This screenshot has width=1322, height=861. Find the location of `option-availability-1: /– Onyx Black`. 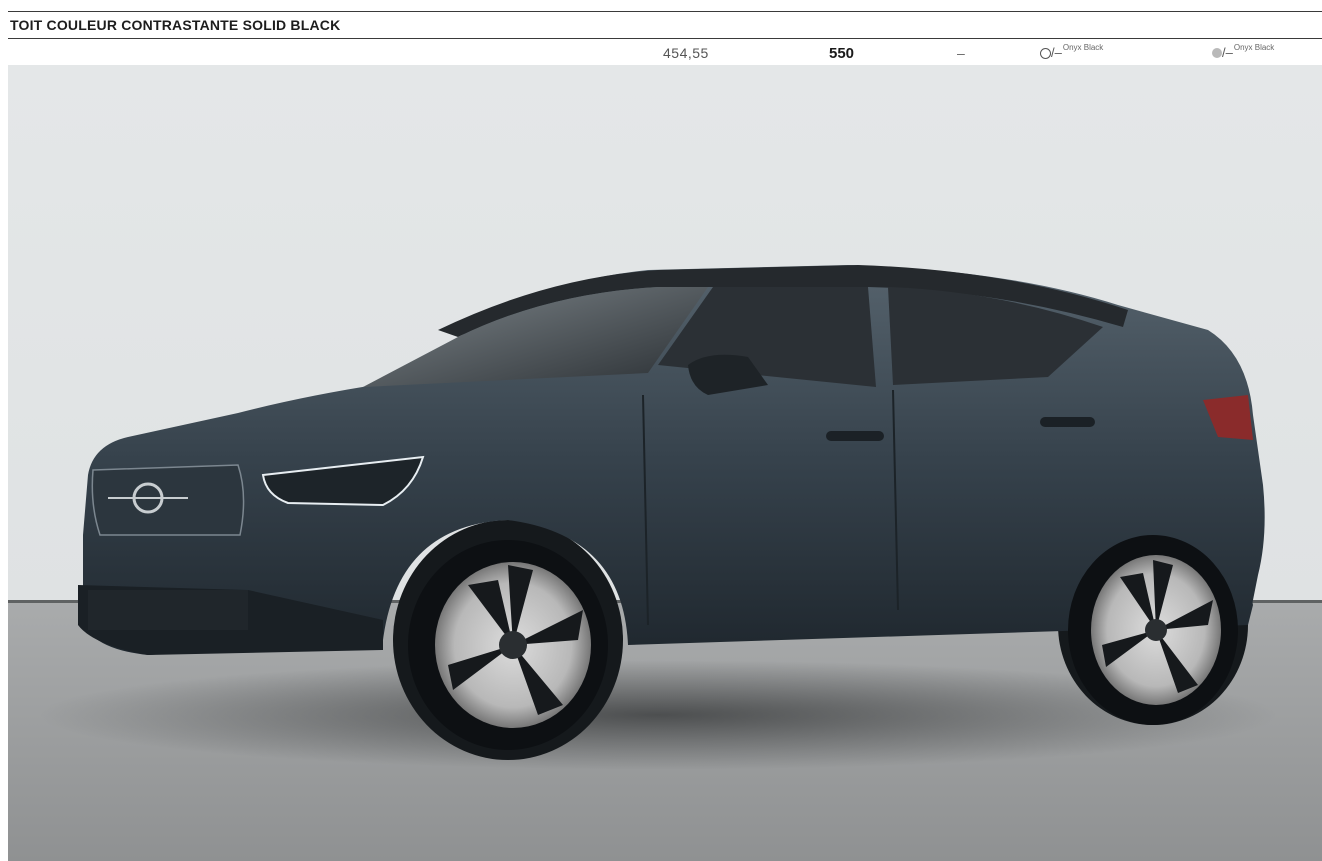

option-availability-1: /– Onyx Black is located at coordinates (1072, 51).